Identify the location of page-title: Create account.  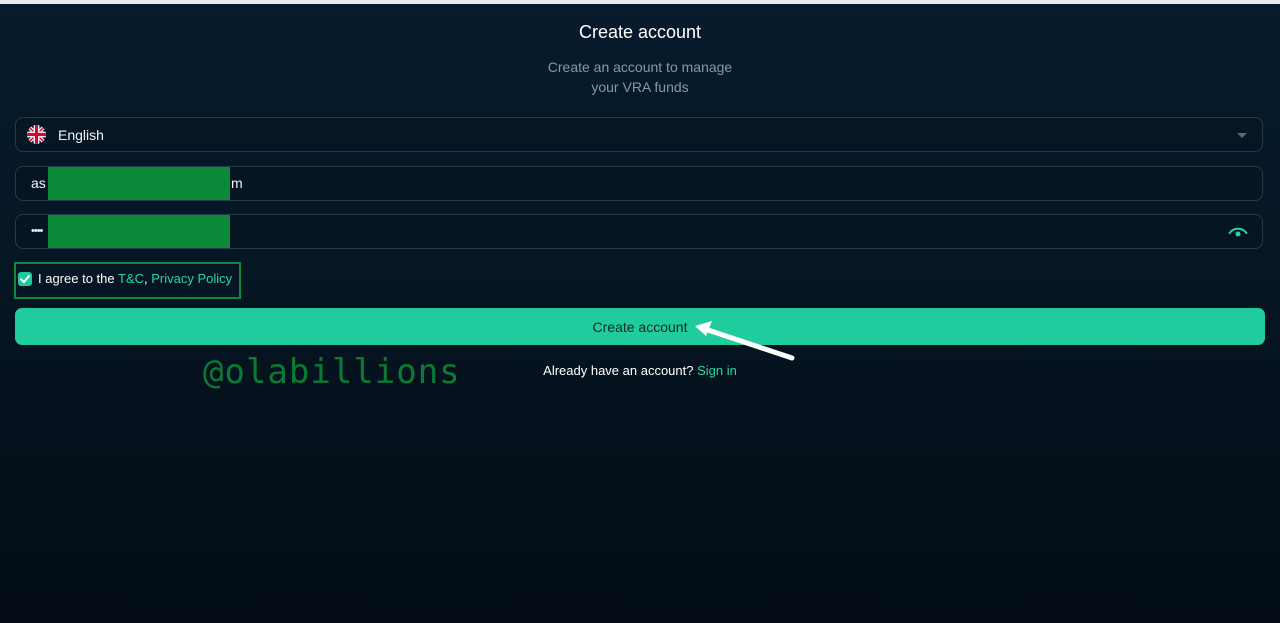
(640, 32).